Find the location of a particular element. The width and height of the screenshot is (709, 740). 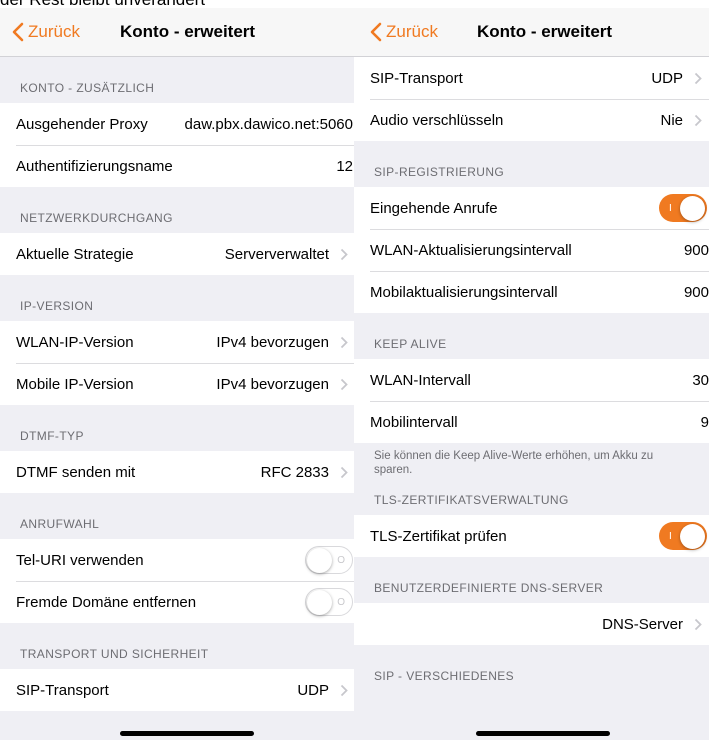

row-label: TLS-Zertifikat prüfen is located at coordinates (438, 536).